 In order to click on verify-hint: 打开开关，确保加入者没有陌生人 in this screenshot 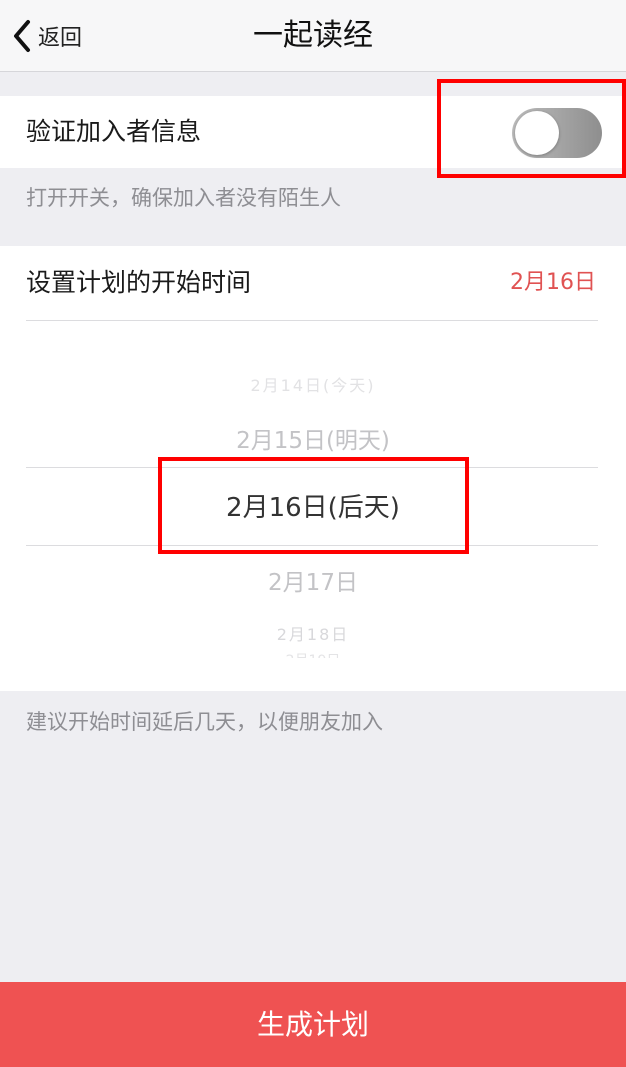, I will do `click(183, 198)`.